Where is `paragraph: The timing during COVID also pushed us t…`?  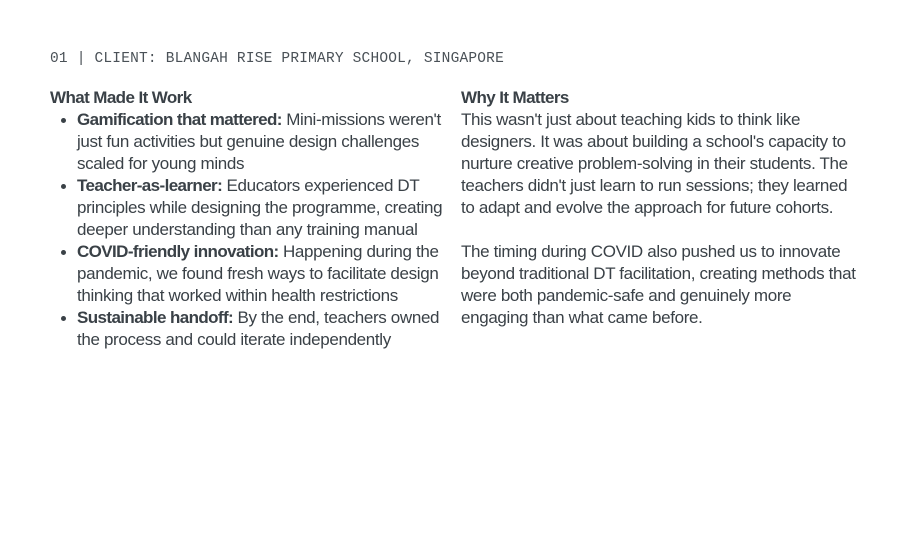 paragraph: The timing during COVID also pushed us t… is located at coordinates (658, 284).